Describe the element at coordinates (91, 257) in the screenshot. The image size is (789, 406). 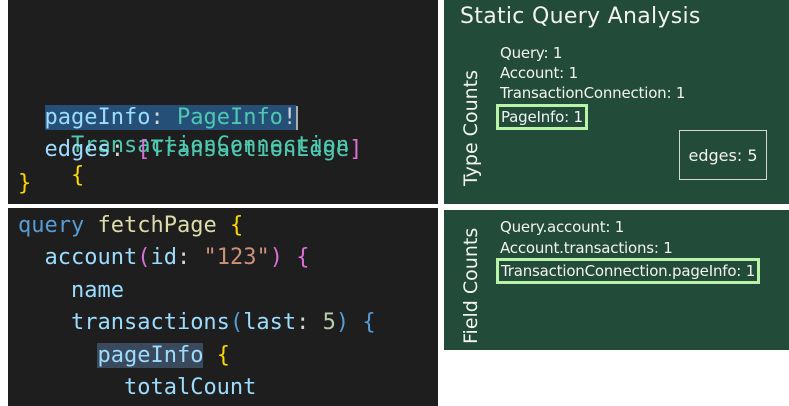
I see `field-account: account` at that location.